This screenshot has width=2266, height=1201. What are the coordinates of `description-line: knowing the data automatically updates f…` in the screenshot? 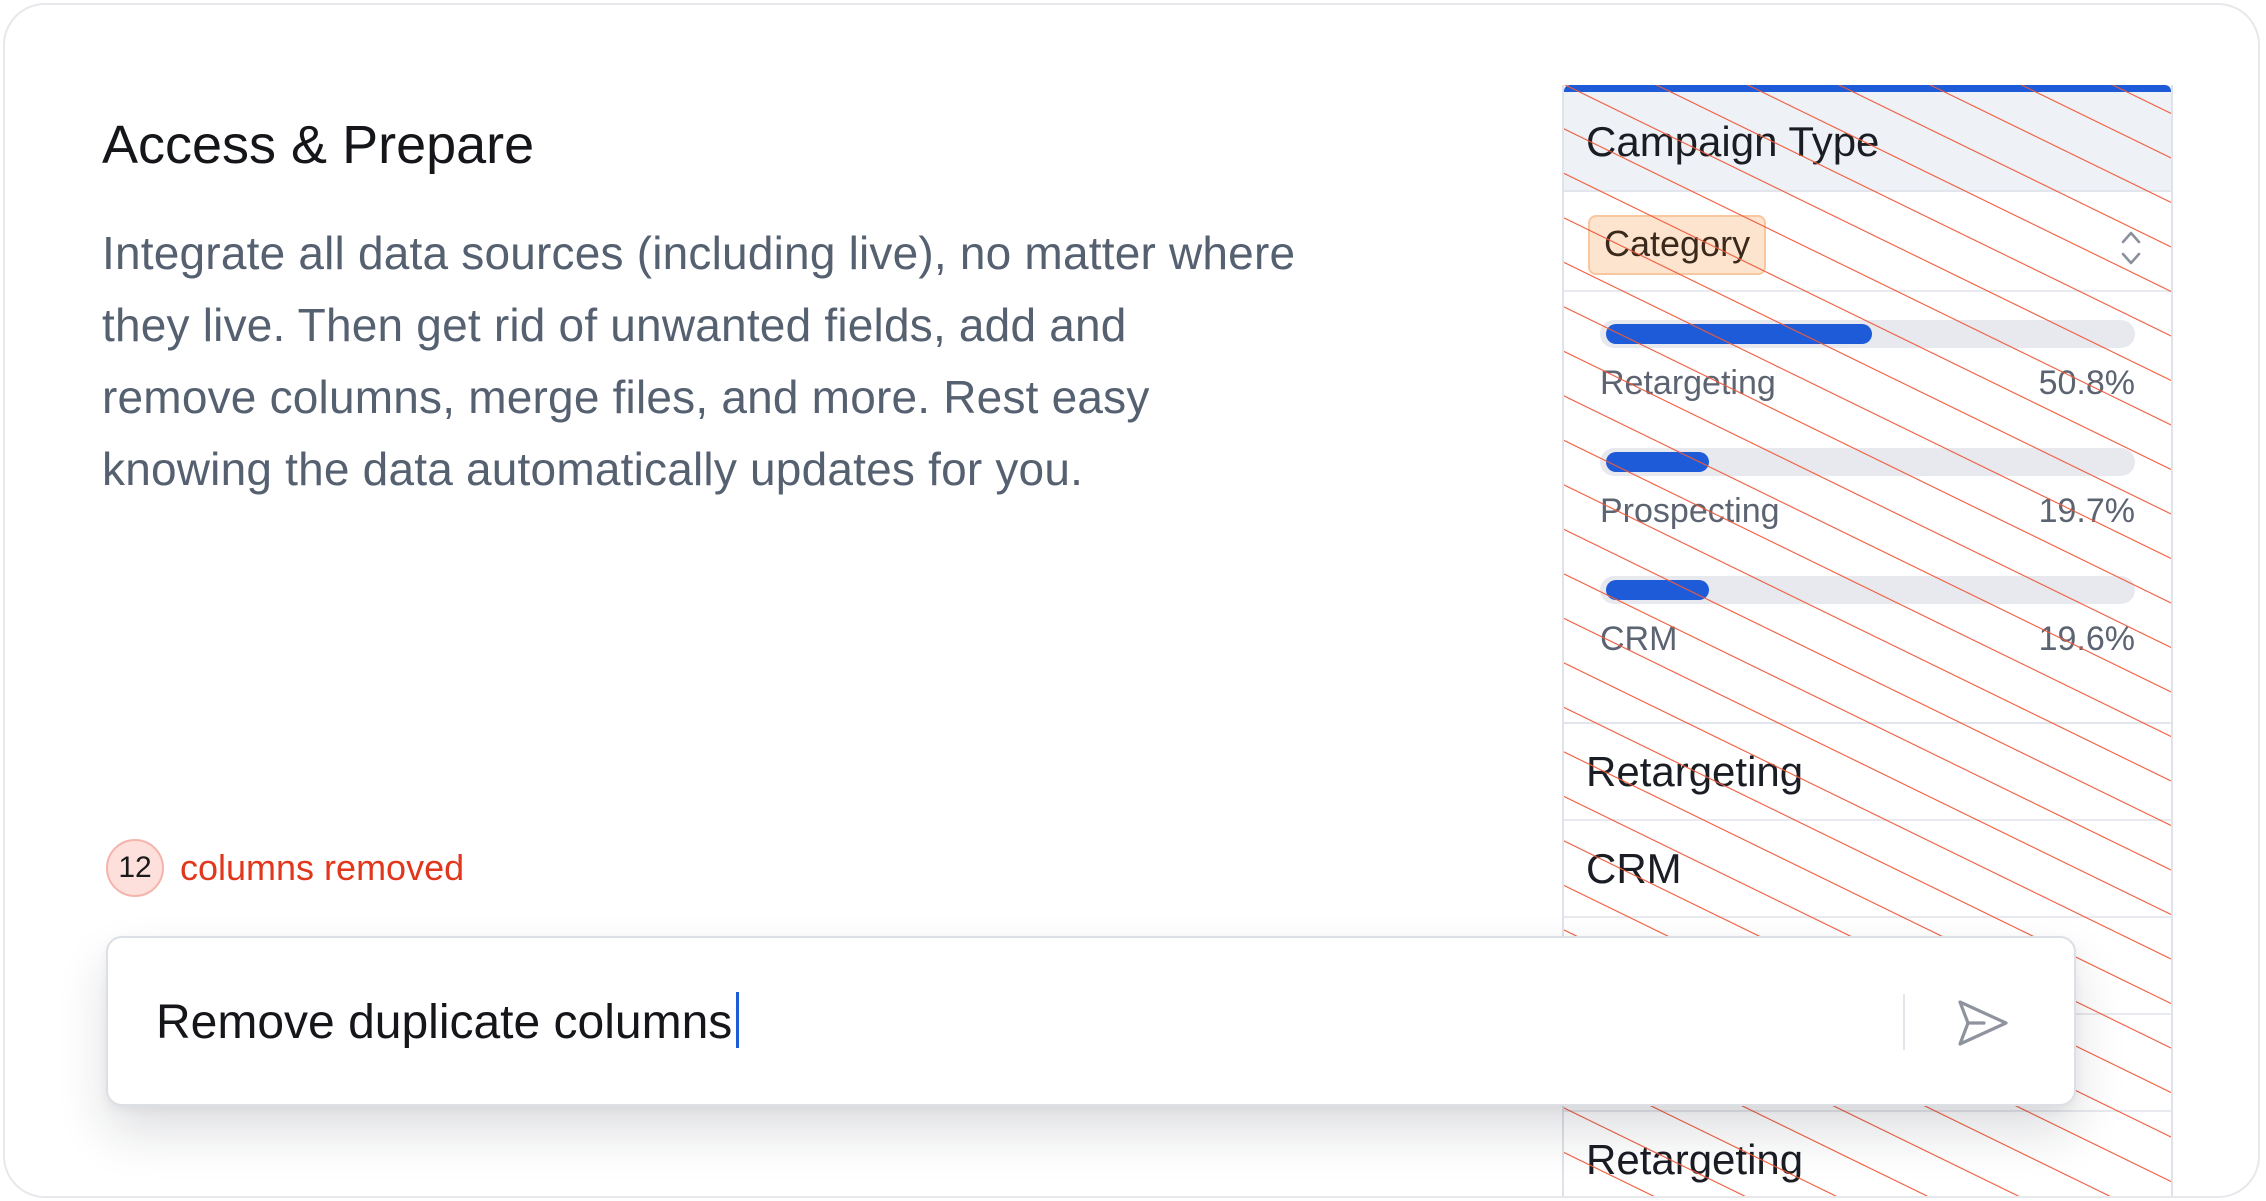 It's located at (593, 469).